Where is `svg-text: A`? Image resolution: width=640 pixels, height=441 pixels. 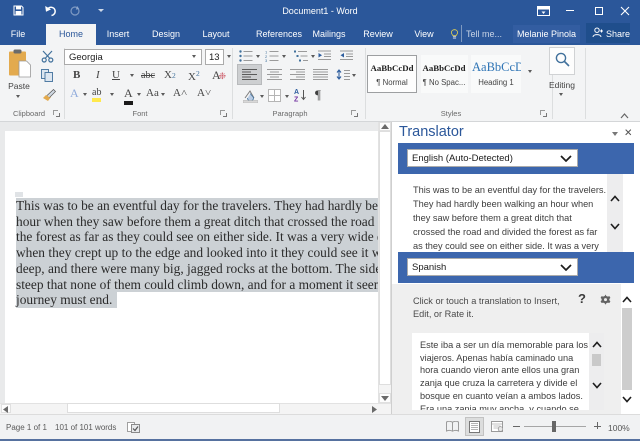 svg-text: A is located at coordinates (296, 92).